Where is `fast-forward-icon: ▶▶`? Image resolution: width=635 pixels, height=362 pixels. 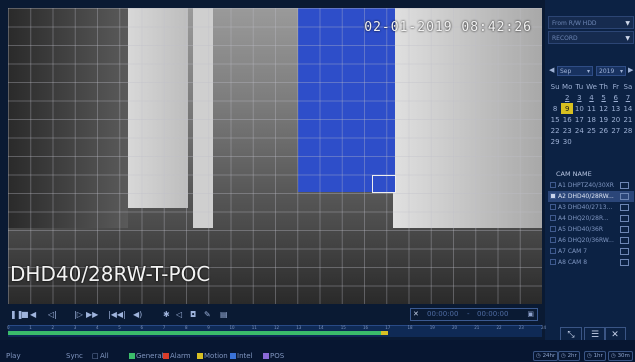
fast-forward-icon: ▶▶ is located at coordinates (92, 315).